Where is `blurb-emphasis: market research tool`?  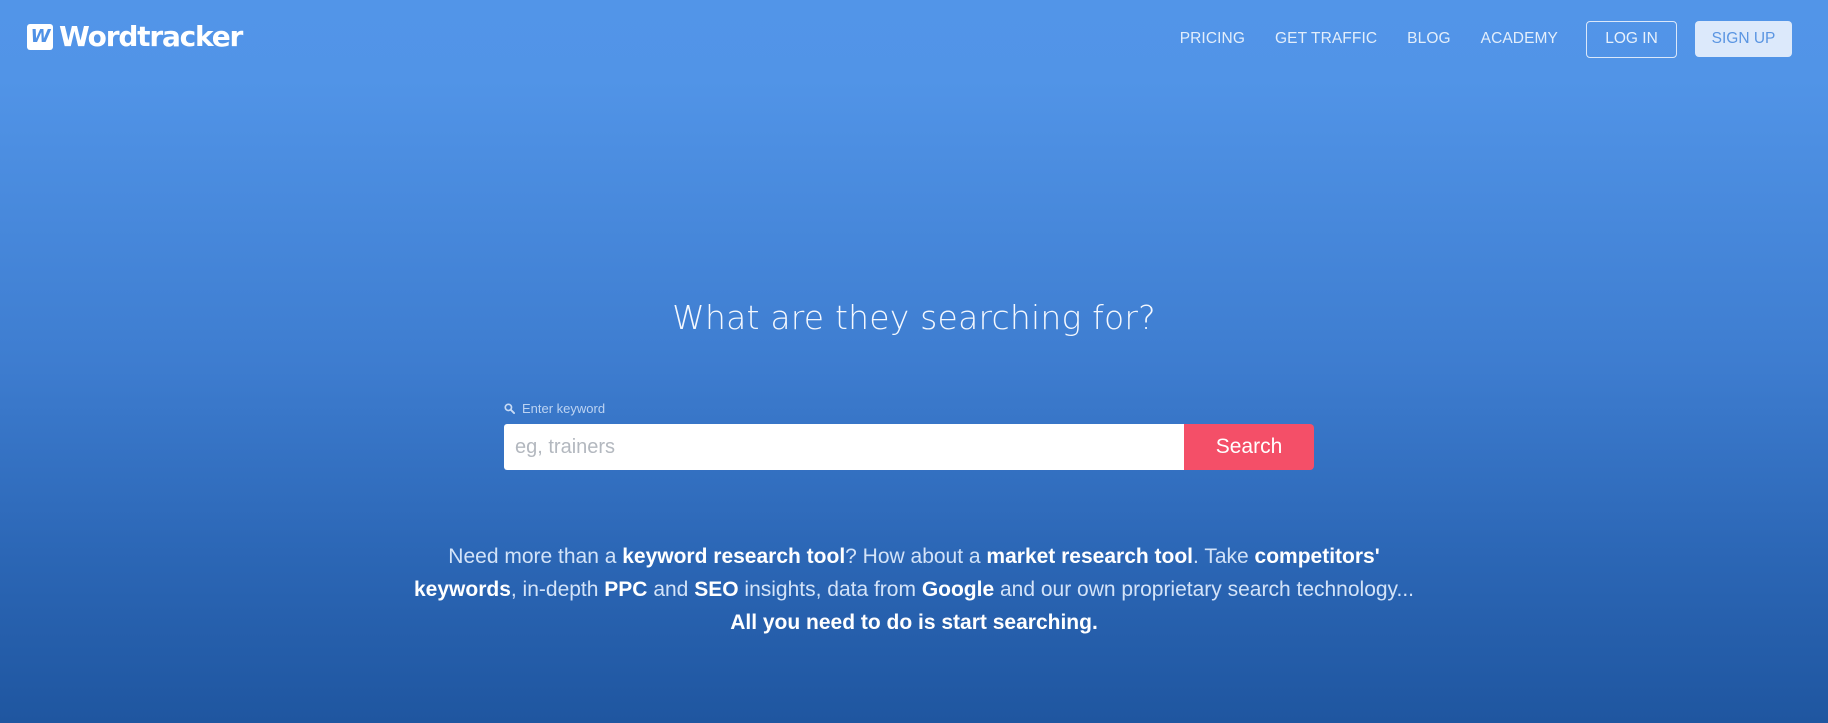
blurb-emphasis: market research tool is located at coordinates (1090, 556).